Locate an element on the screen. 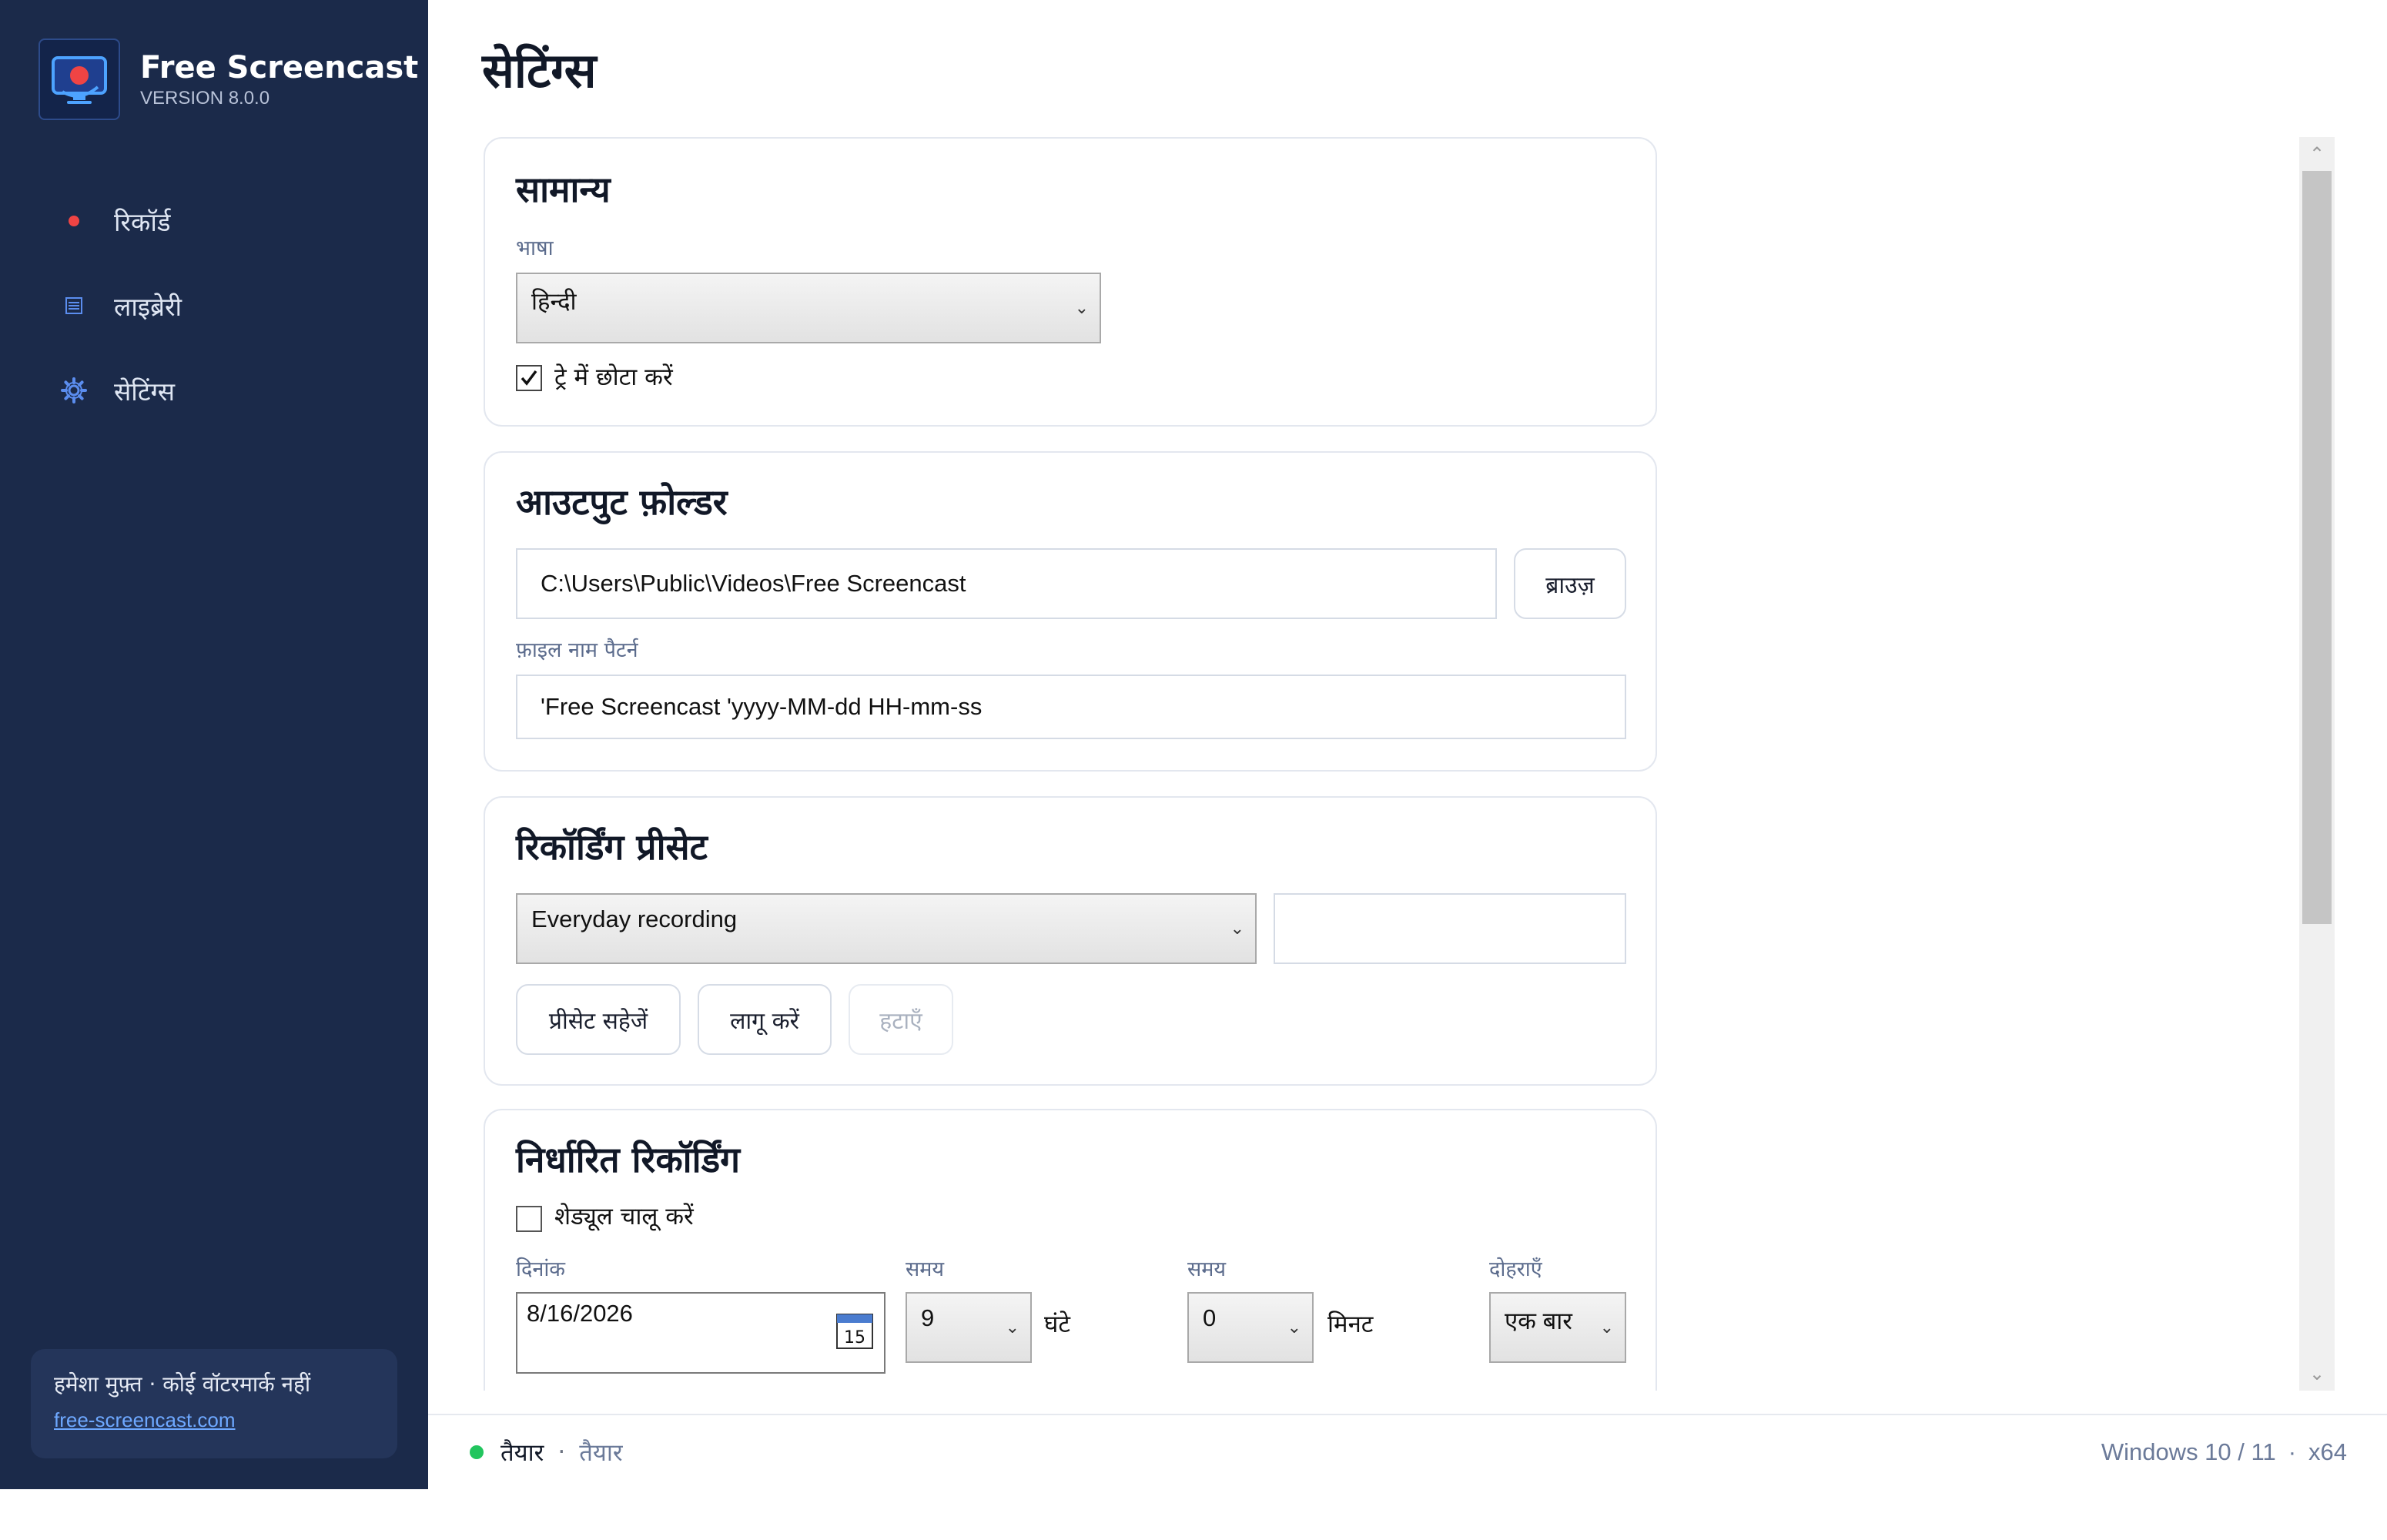 The height and width of the screenshot is (1540, 2387). page-title: सेटिंग्स is located at coordinates (539, 70).